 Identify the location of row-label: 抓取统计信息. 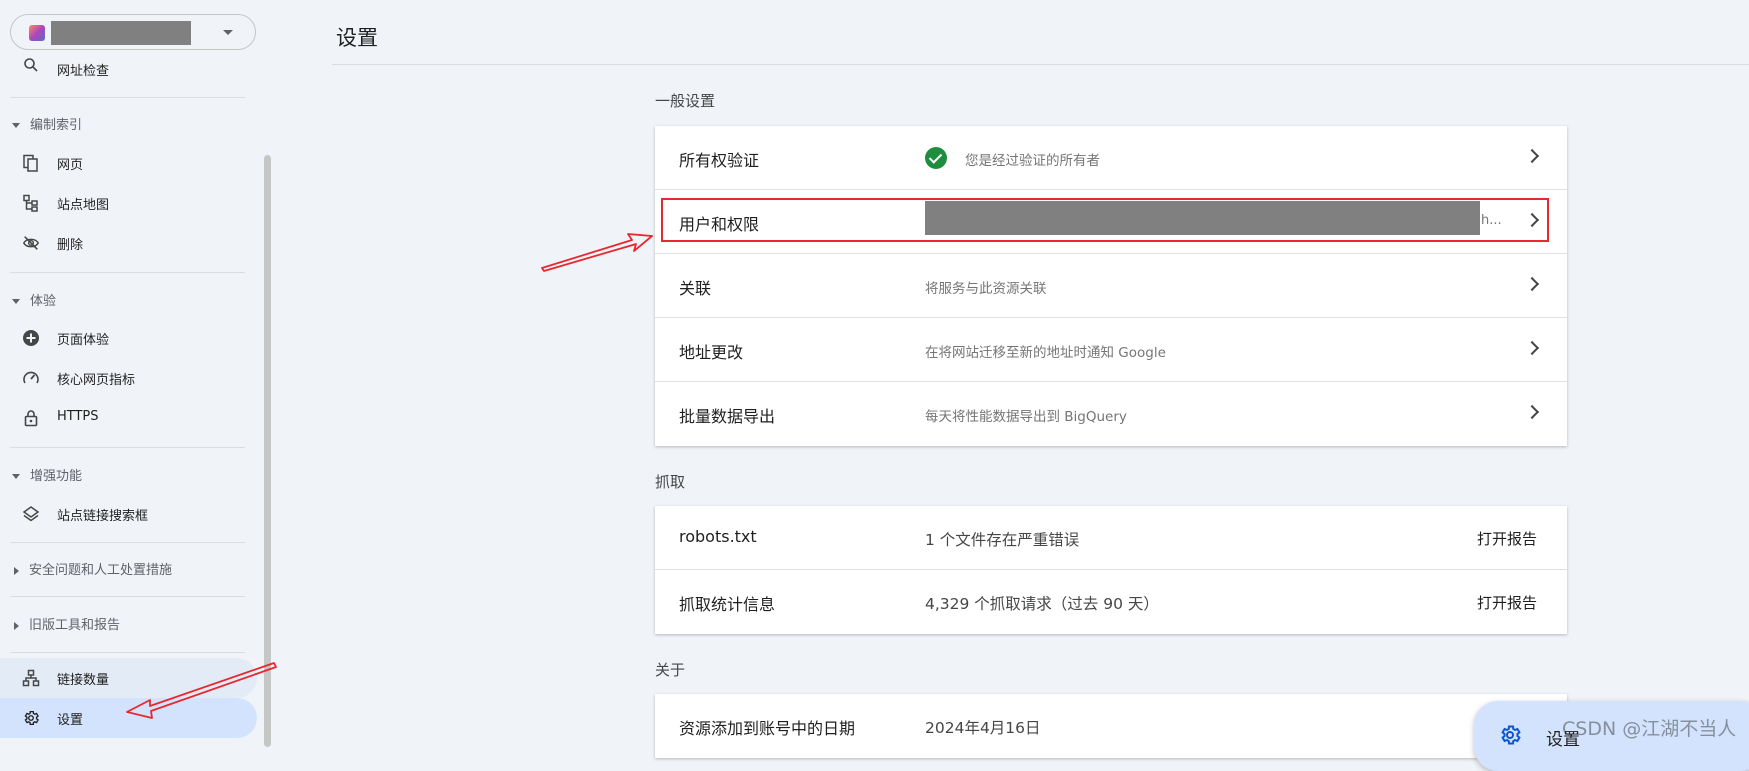
(727, 604).